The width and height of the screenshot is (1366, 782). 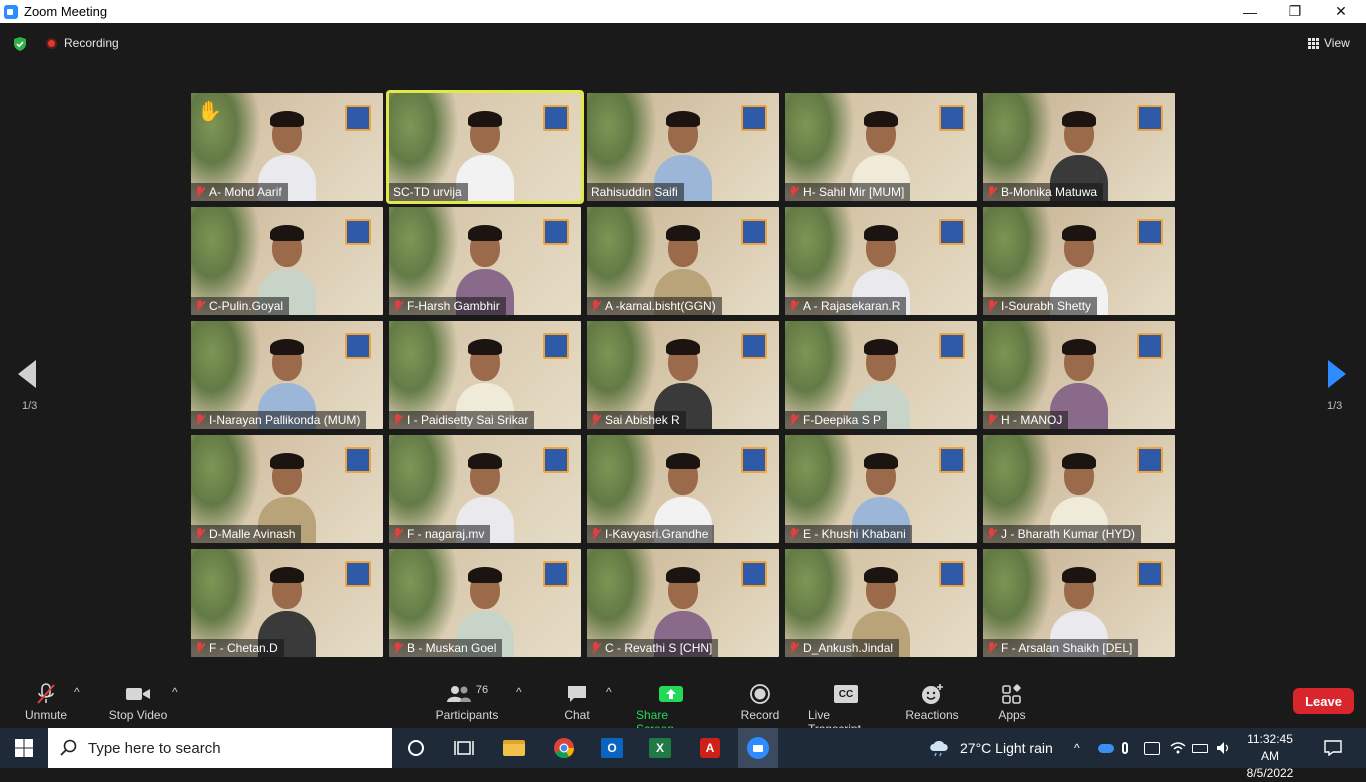 I want to click on participant-name-tag: Sai Abishek R, so click(x=636, y=420).